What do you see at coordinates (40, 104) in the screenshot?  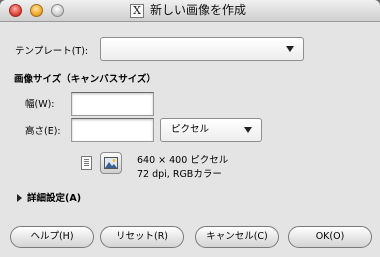 I see `width-label: 幅(W):` at bounding box center [40, 104].